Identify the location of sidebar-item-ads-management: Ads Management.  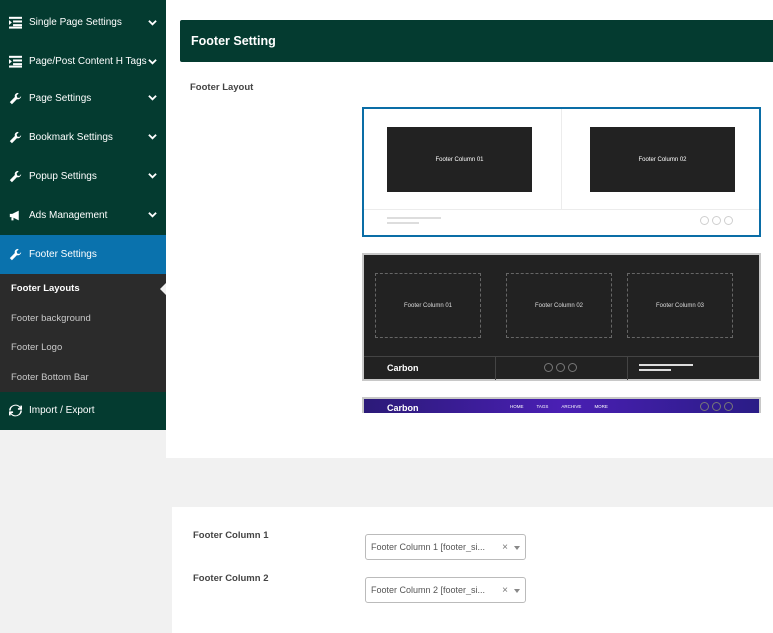
(83, 215).